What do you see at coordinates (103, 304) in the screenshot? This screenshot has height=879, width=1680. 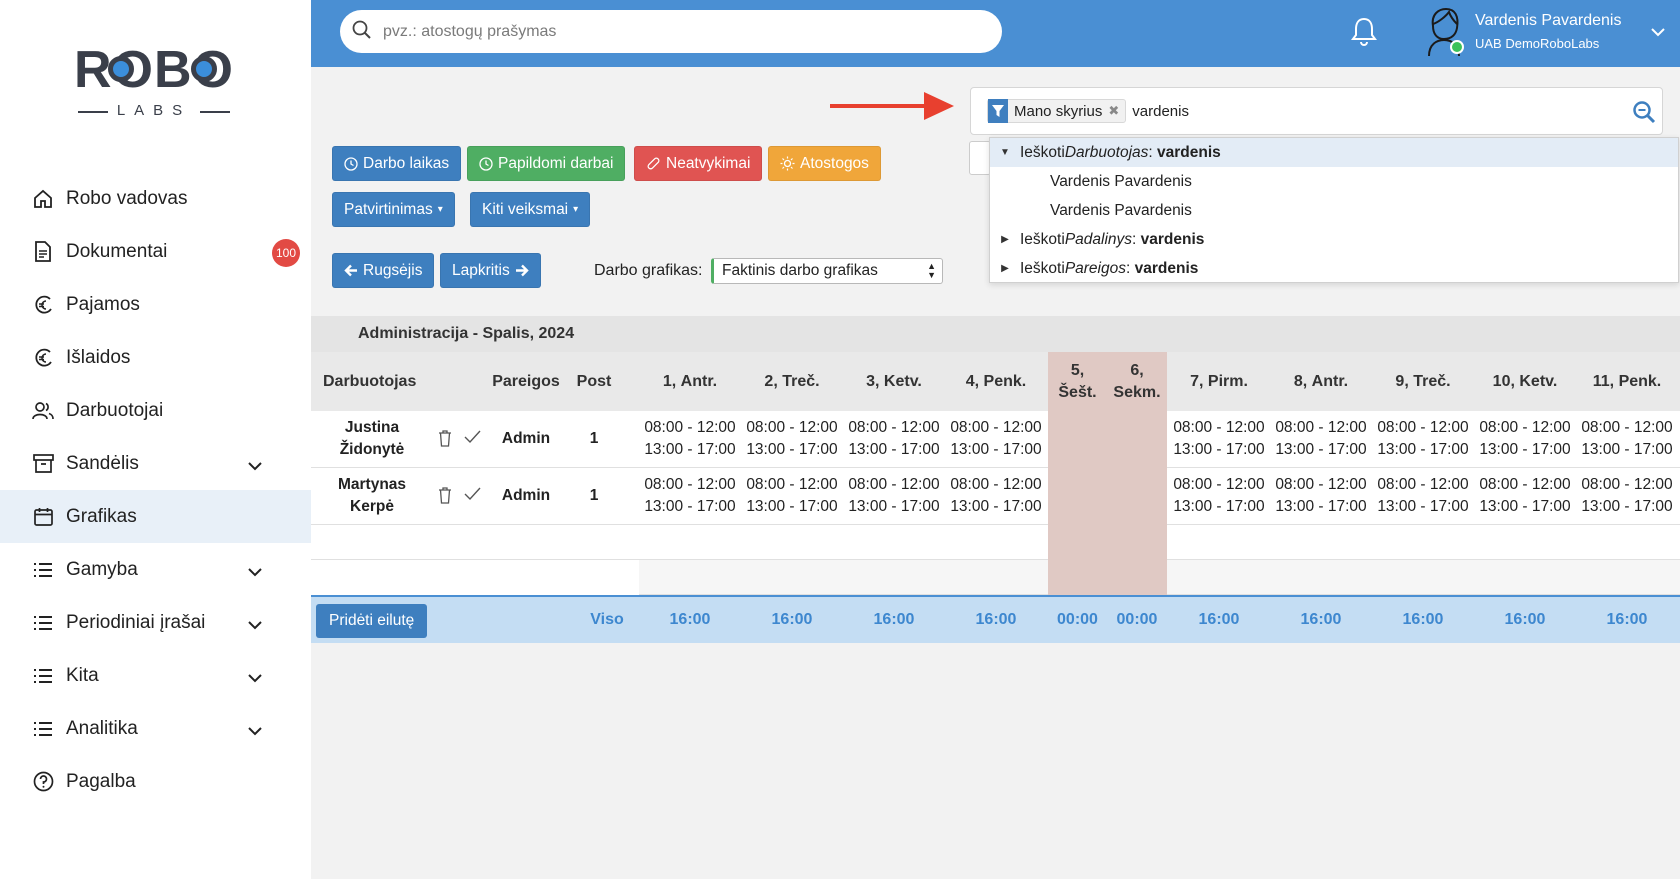 I see `sidebar-item-label: Pajamos` at bounding box center [103, 304].